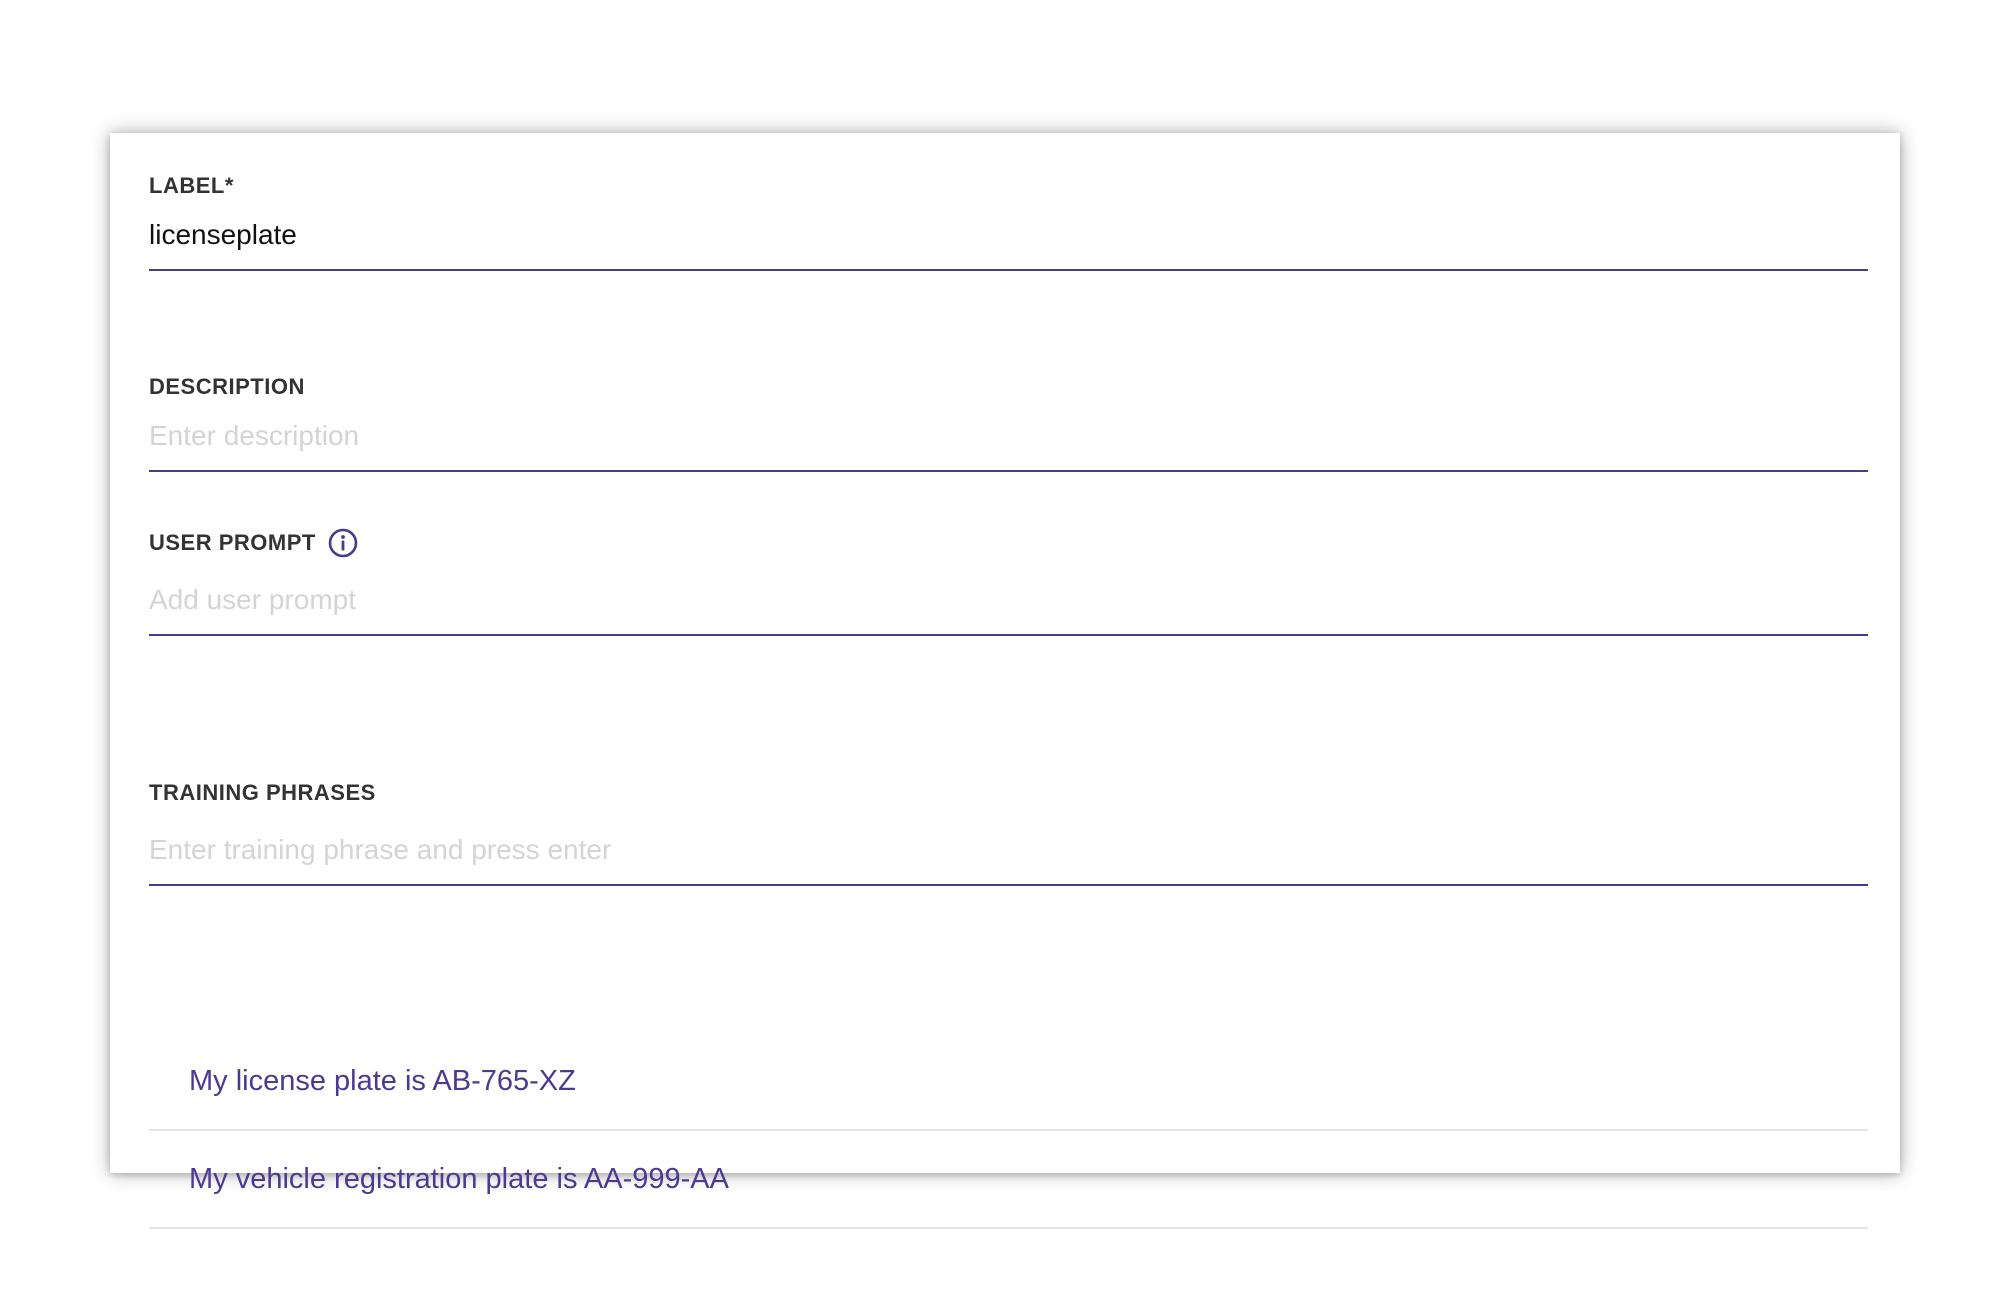  Describe the element at coordinates (1008, 543) in the screenshot. I see `user-prompt-field-label-row: USER PROMPT` at that location.